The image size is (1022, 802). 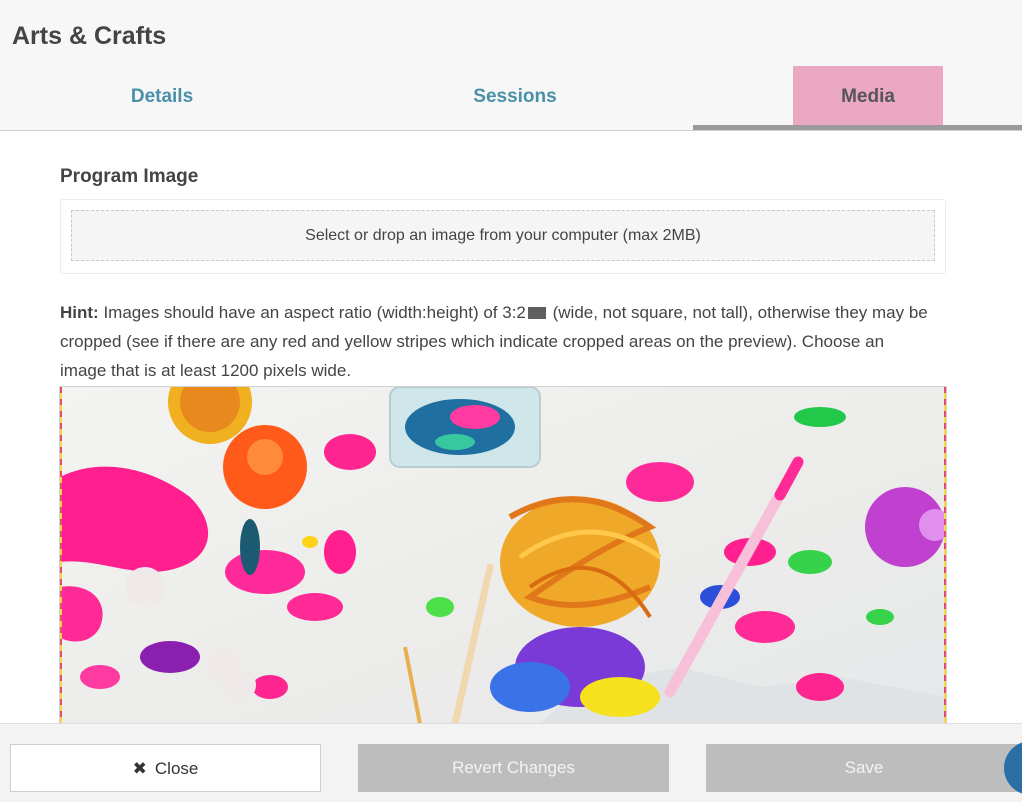 I want to click on save-button: Save, so click(x=864, y=768).